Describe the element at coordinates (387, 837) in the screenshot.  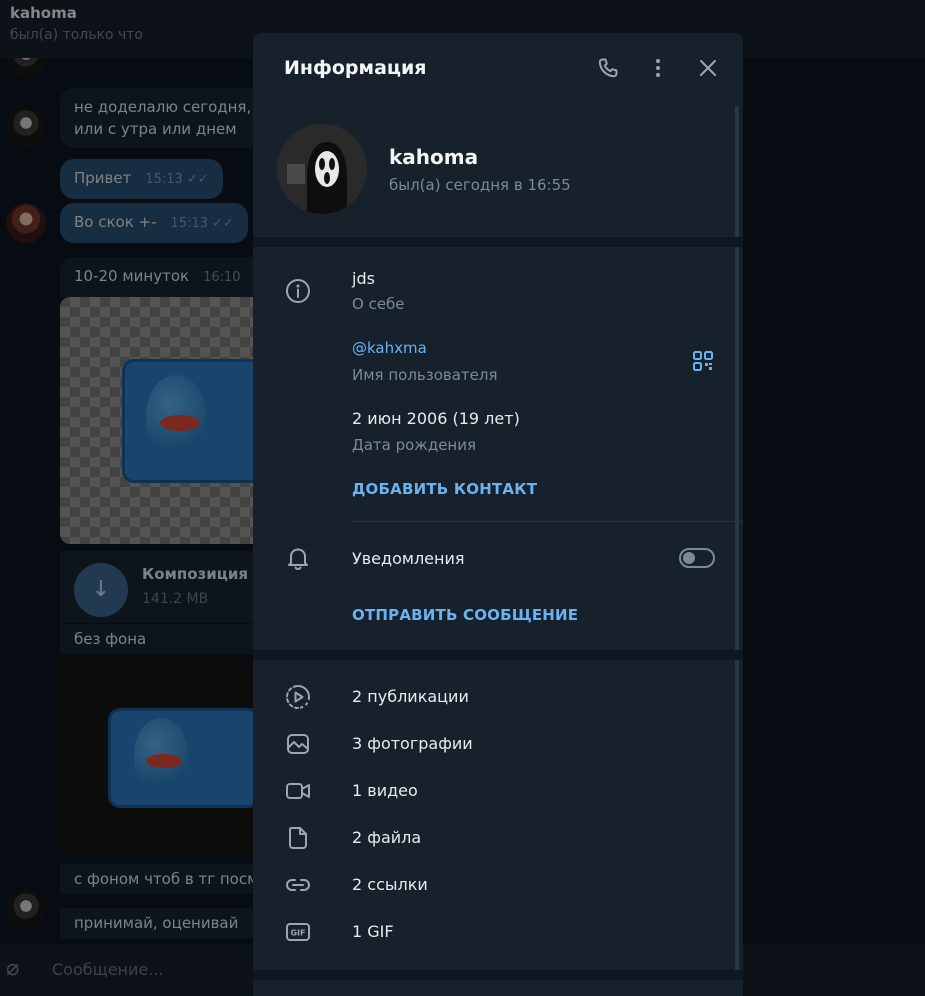
I see `media-label: 2 файла` at that location.